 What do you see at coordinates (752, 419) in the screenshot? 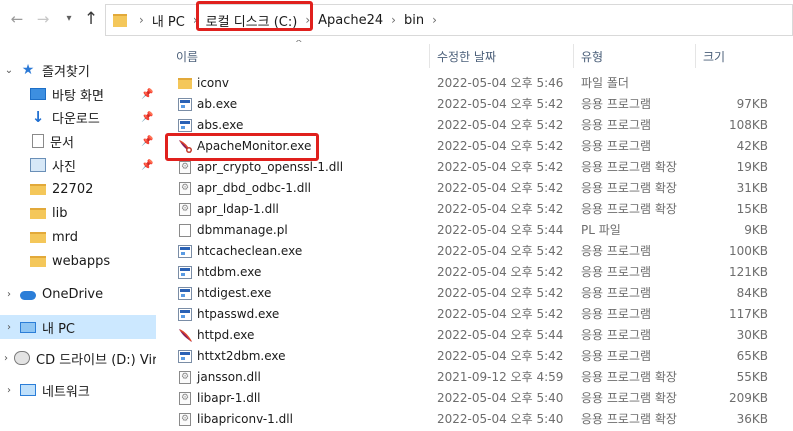
I see `file-size: 36KB` at bounding box center [752, 419].